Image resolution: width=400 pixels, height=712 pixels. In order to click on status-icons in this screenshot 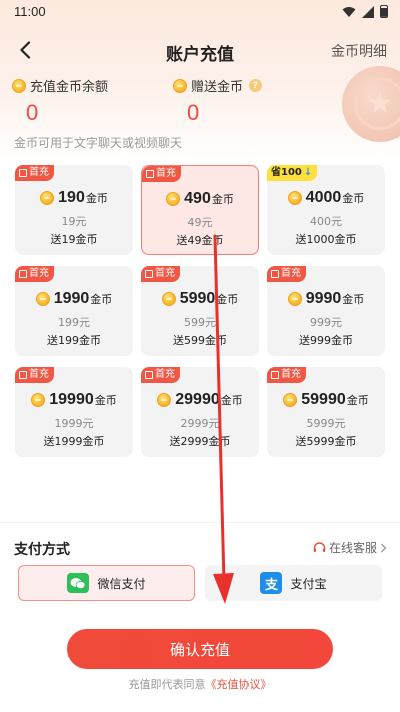, I will do `click(365, 11)`.